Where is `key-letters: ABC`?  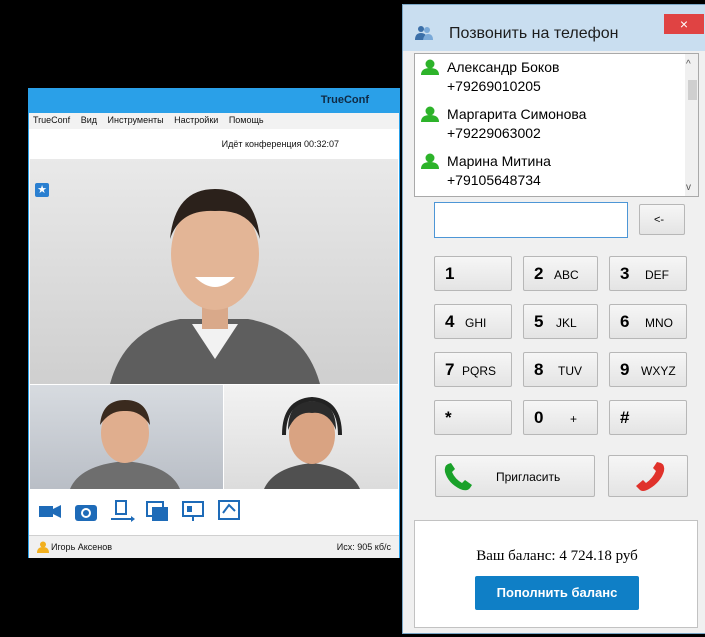 key-letters: ABC is located at coordinates (566, 275).